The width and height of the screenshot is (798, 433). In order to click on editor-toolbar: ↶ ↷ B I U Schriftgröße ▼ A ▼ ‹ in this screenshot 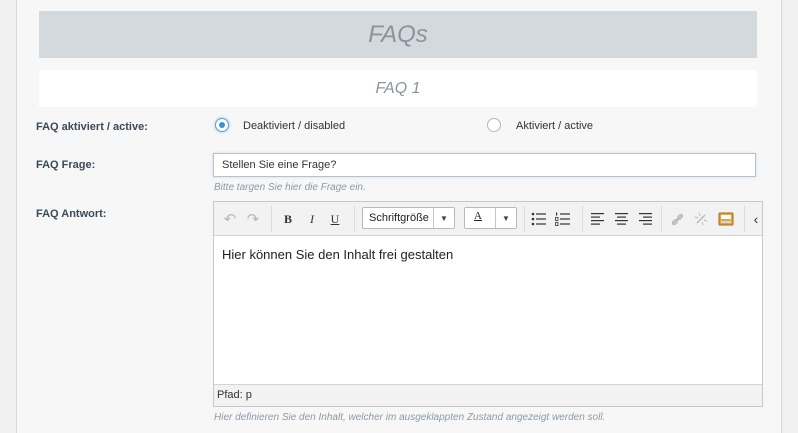, I will do `click(488, 219)`.